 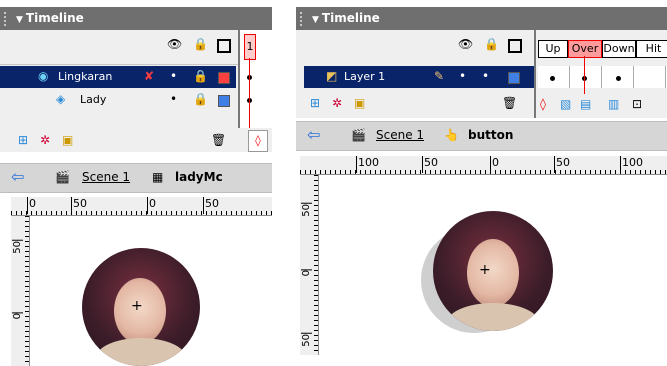 What do you see at coordinates (553, 49) in the screenshot?
I see `frame-label-up: Up` at bounding box center [553, 49].